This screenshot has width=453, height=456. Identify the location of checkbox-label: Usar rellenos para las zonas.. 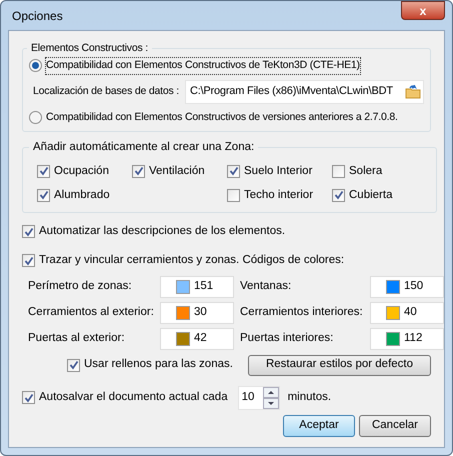
(158, 364).